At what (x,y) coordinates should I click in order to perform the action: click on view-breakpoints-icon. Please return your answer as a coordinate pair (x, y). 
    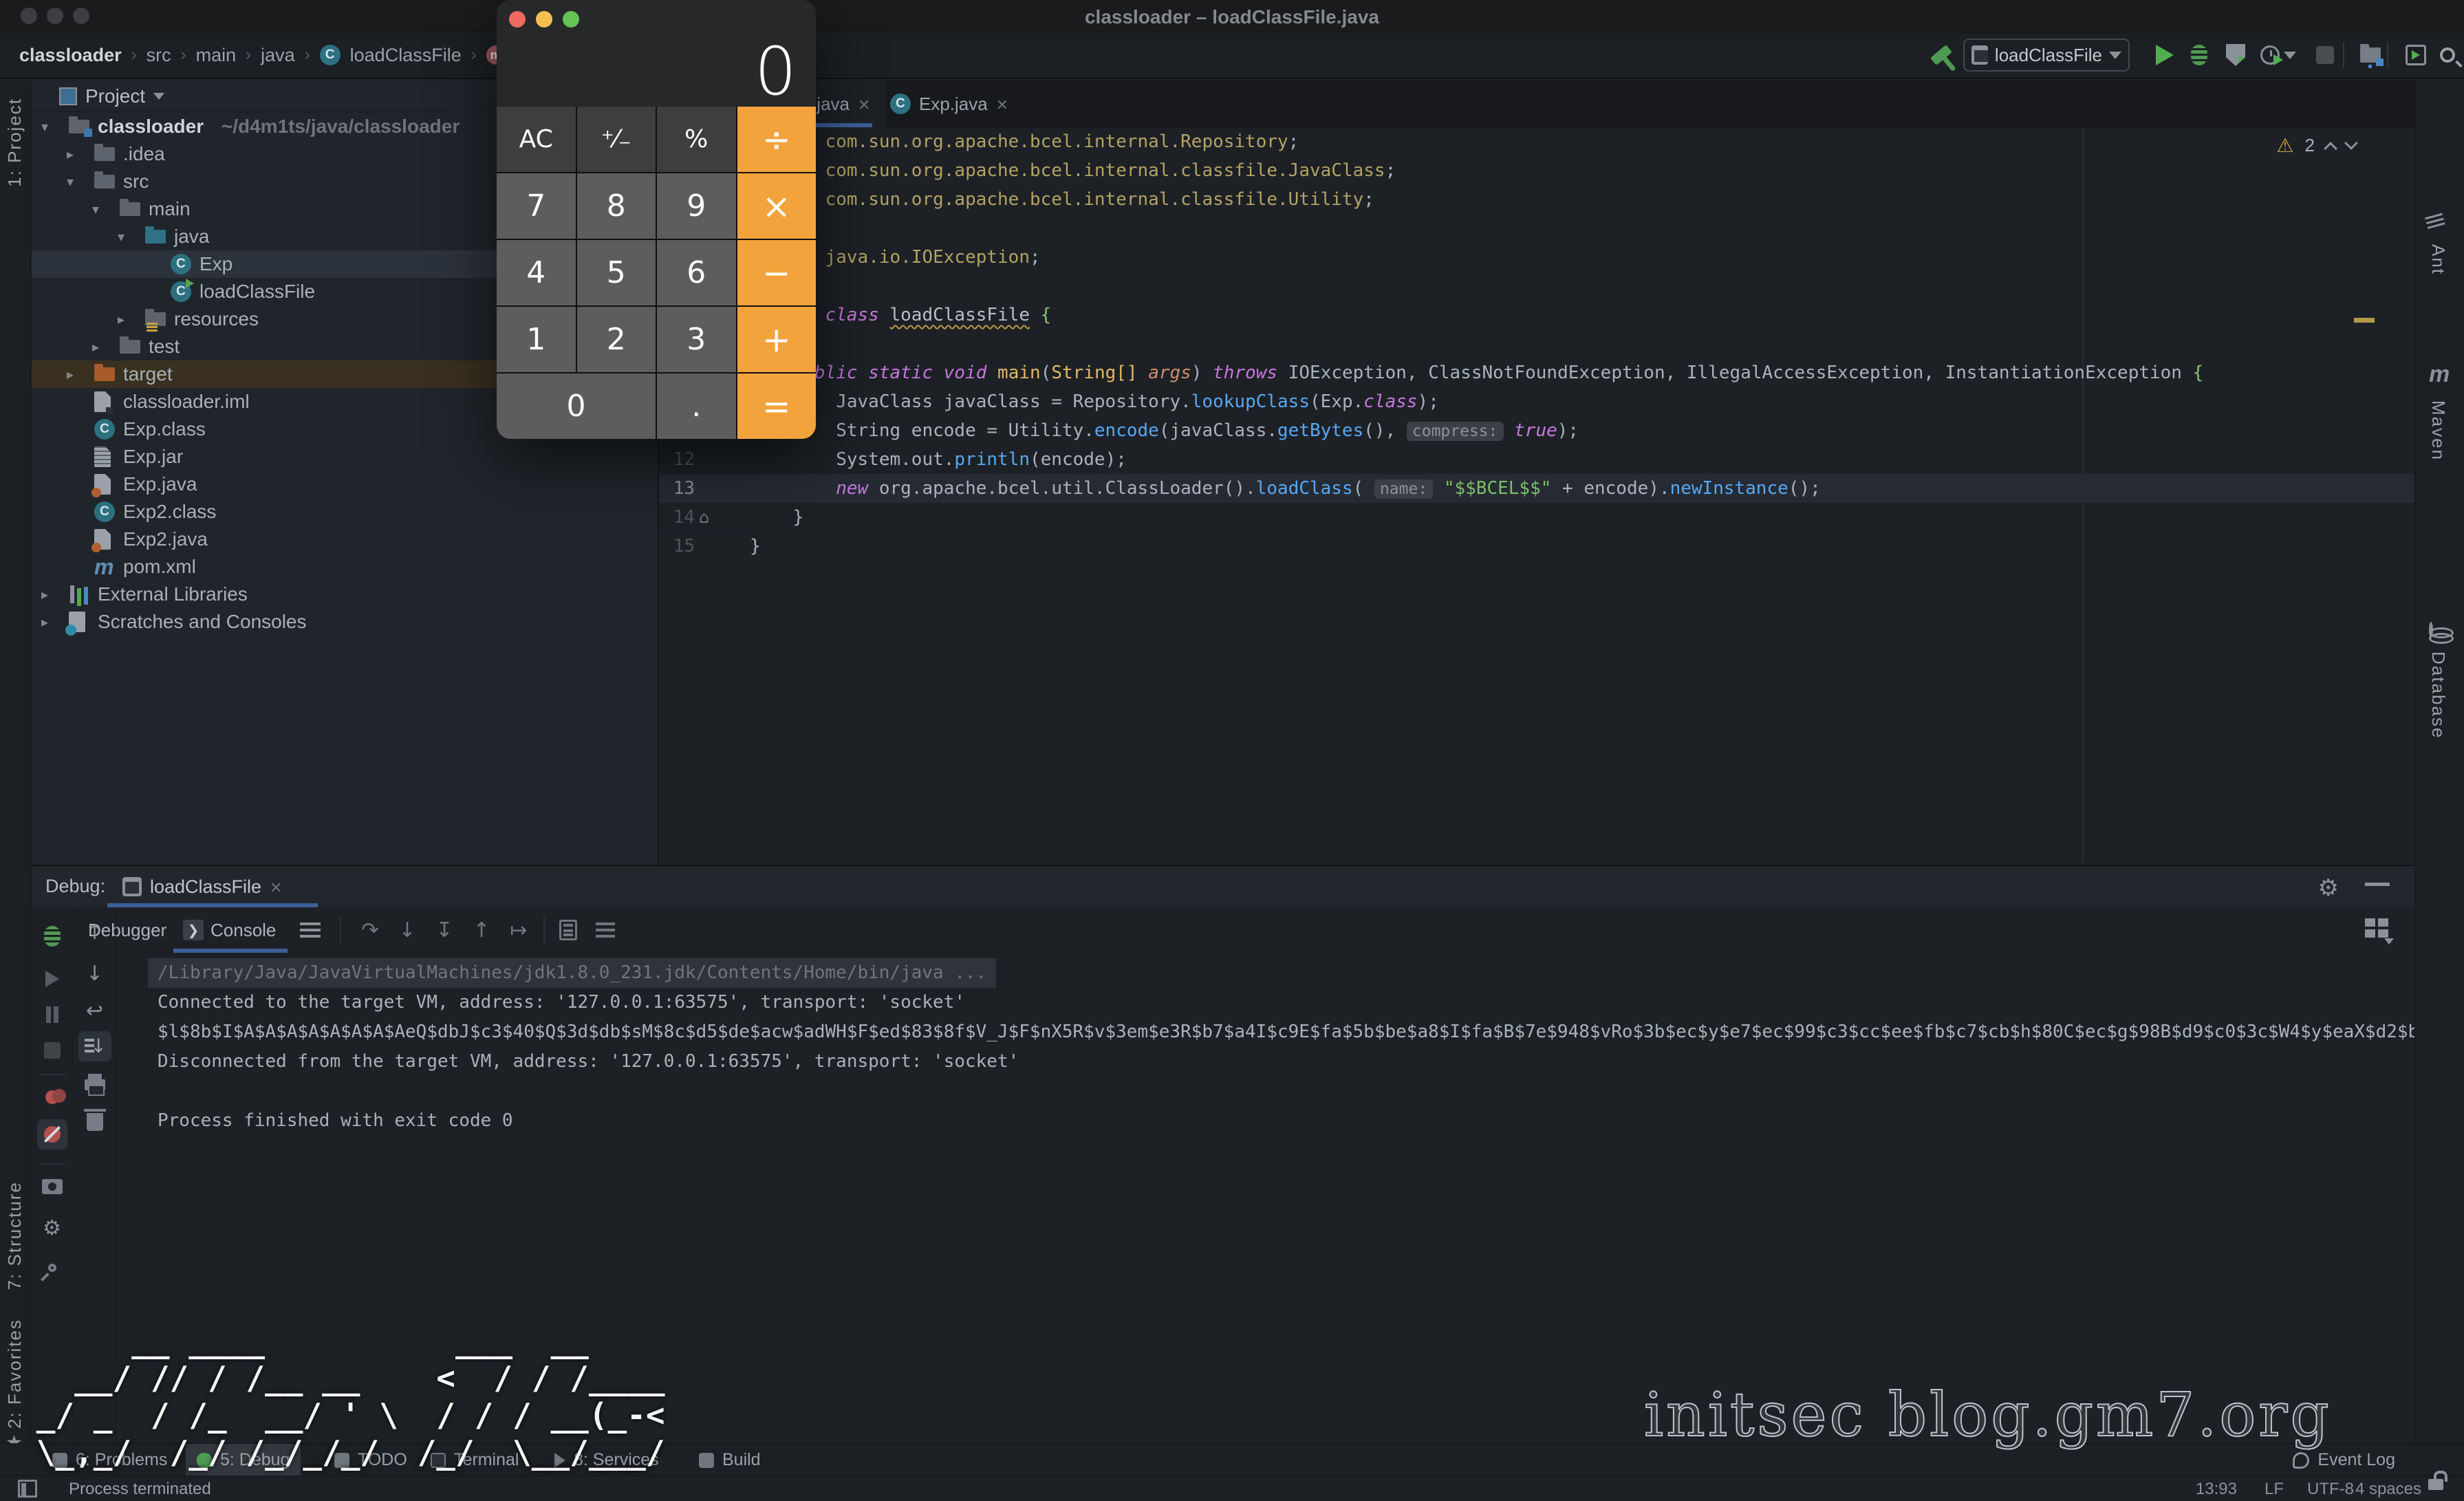
    Looking at the image, I should click on (52, 1097).